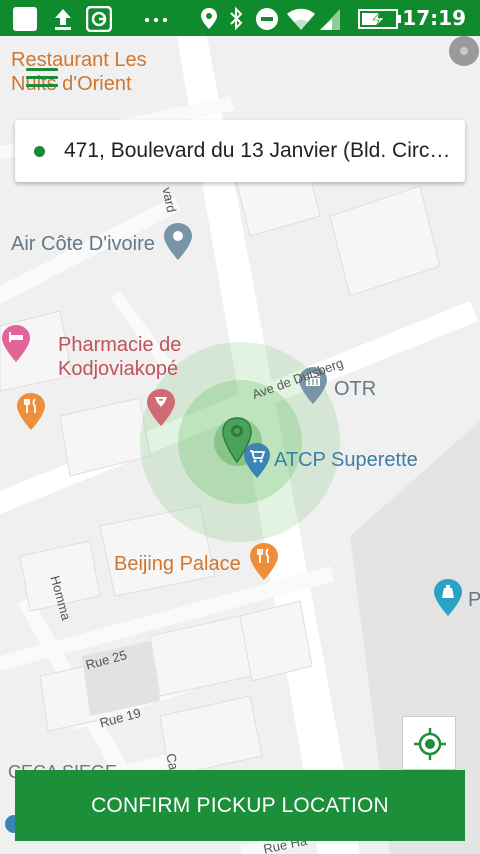 This screenshot has height=854, width=480. I want to click on upload-icon, so click(63, 19).